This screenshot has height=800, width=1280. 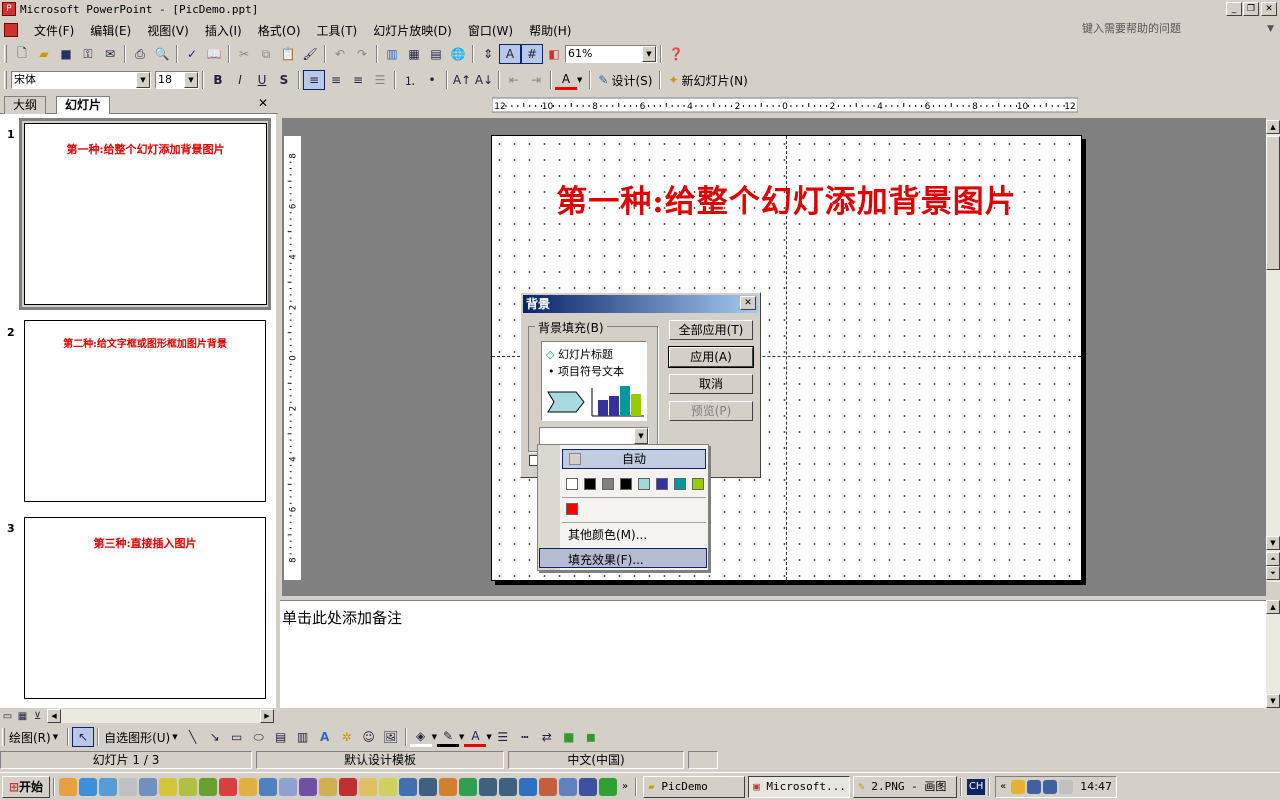 I want to click on open-icon: ▰, so click(x=44, y=54).